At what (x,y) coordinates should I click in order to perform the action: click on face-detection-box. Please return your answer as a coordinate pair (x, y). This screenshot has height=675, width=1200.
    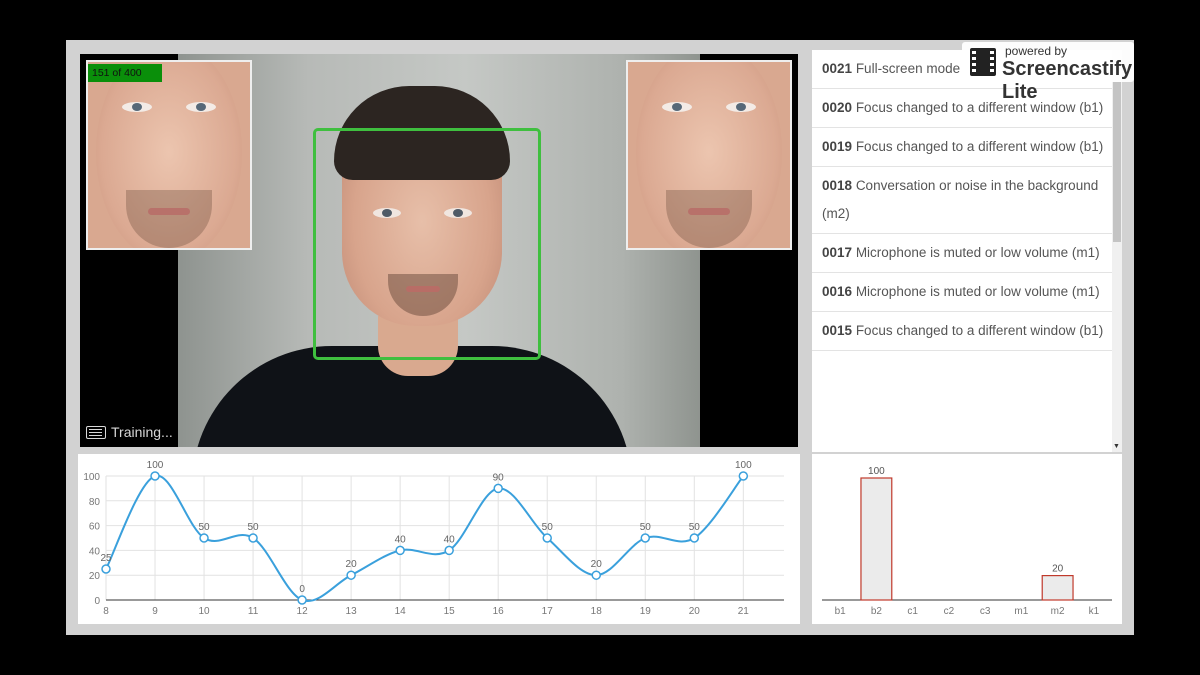
    Looking at the image, I should click on (427, 244).